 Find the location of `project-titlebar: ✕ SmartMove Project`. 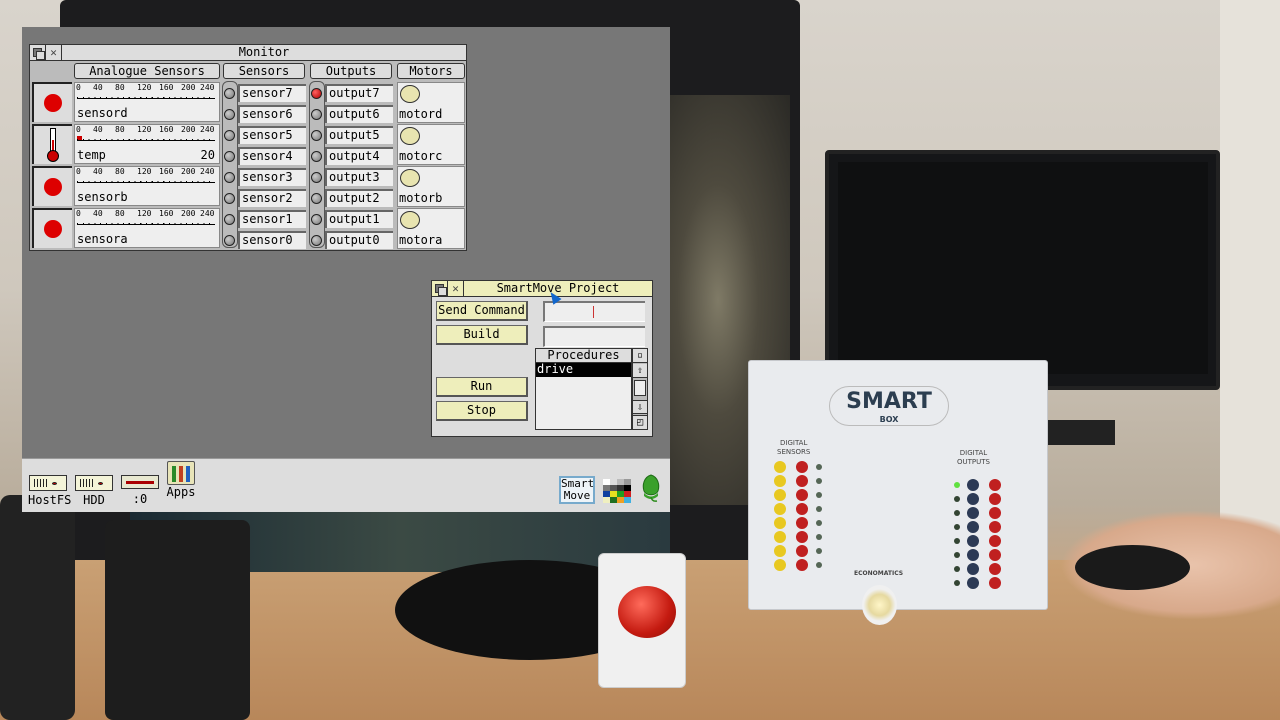

project-titlebar: ✕ SmartMove Project is located at coordinates (542, 289).